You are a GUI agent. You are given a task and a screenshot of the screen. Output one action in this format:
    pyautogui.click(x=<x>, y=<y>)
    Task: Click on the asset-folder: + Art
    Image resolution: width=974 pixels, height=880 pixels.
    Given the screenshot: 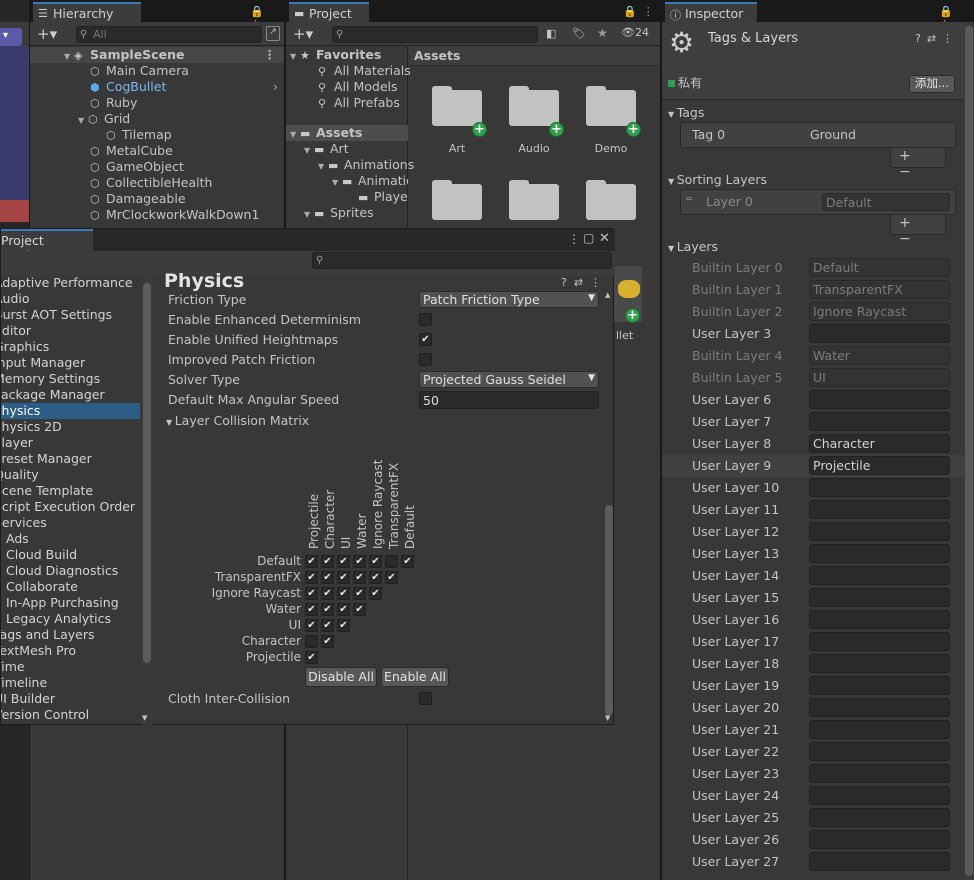 What is the action you would take?
    pyautogui.click(x=462, y=121)
    